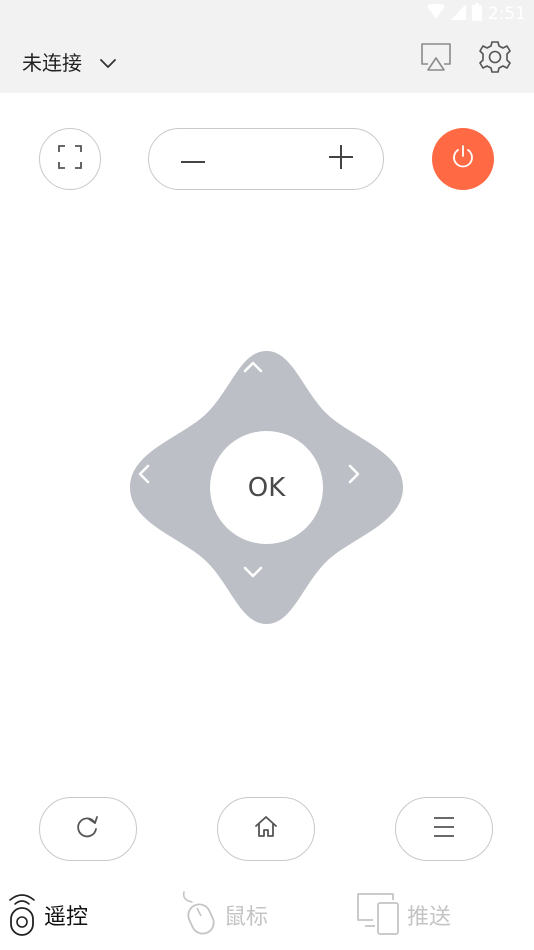 The width and height of the screenshot is (534, 950). I want to click on tab-push: 推送, so click(404, 915).